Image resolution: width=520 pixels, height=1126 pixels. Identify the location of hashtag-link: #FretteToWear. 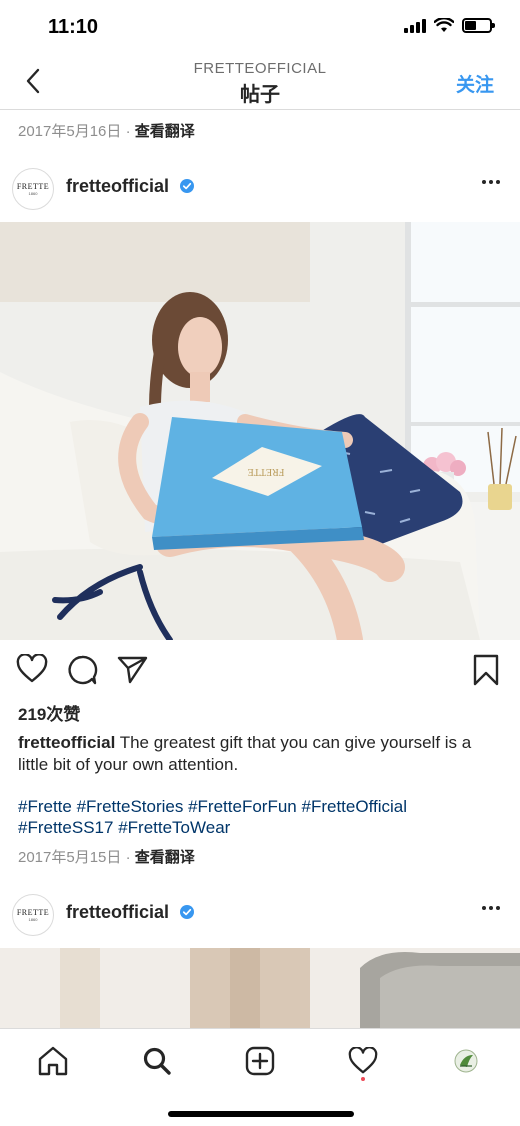
(174, 827).